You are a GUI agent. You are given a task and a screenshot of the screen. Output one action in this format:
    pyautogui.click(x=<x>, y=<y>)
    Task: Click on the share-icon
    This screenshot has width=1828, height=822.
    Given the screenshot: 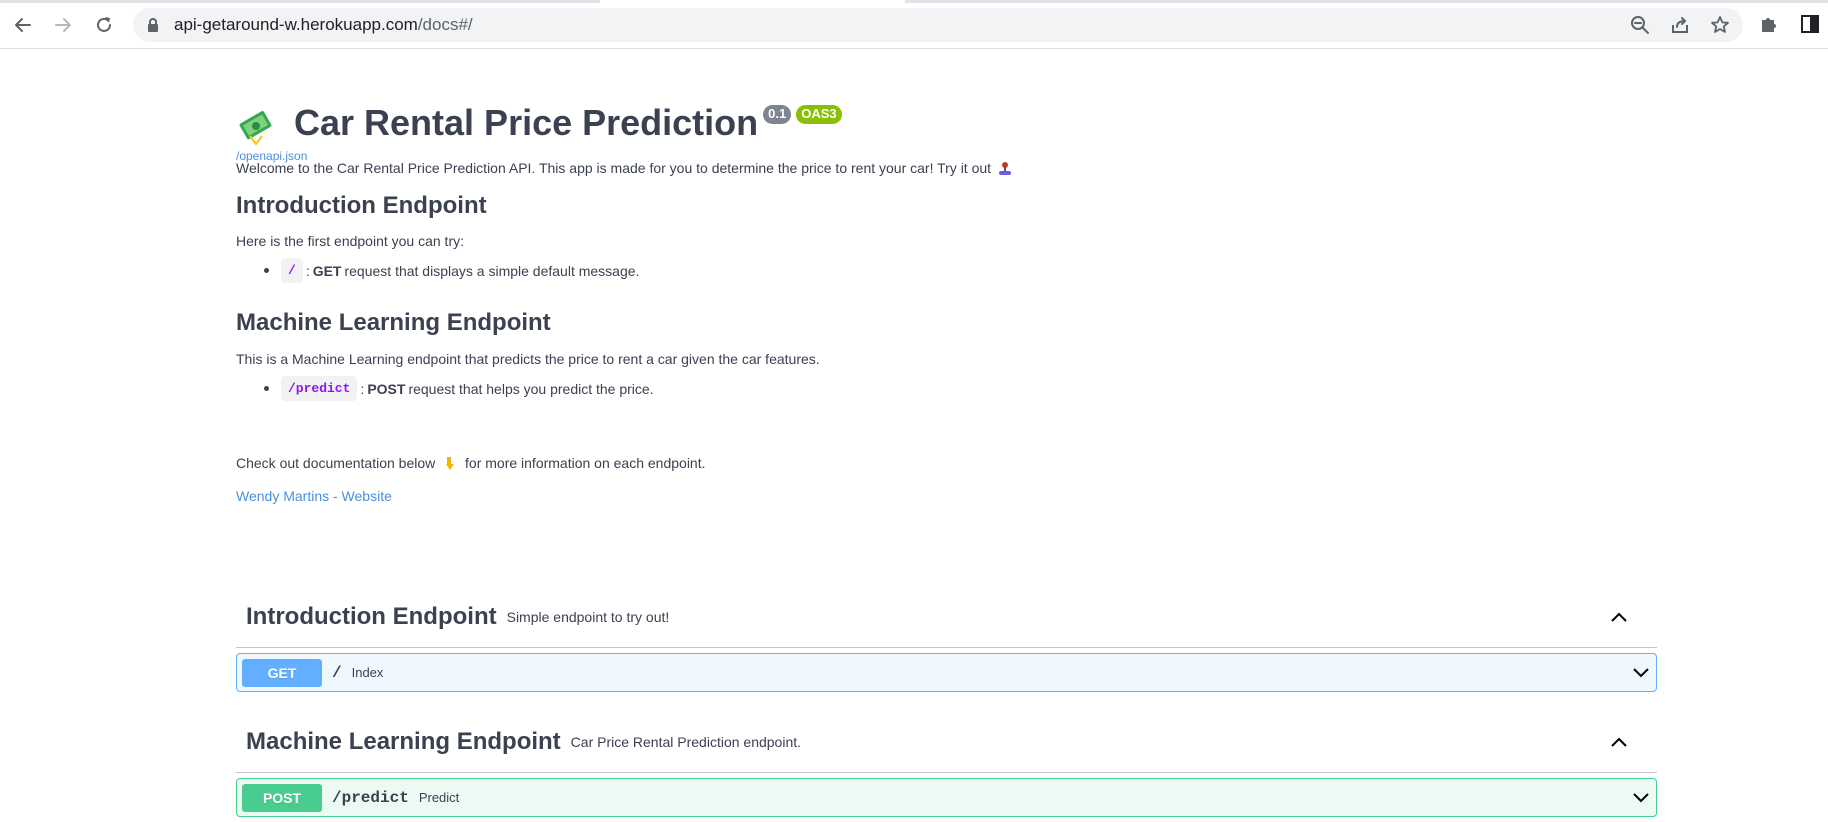 What is the action you would take?
    pyautogui.click(x=1680, y=25)
    